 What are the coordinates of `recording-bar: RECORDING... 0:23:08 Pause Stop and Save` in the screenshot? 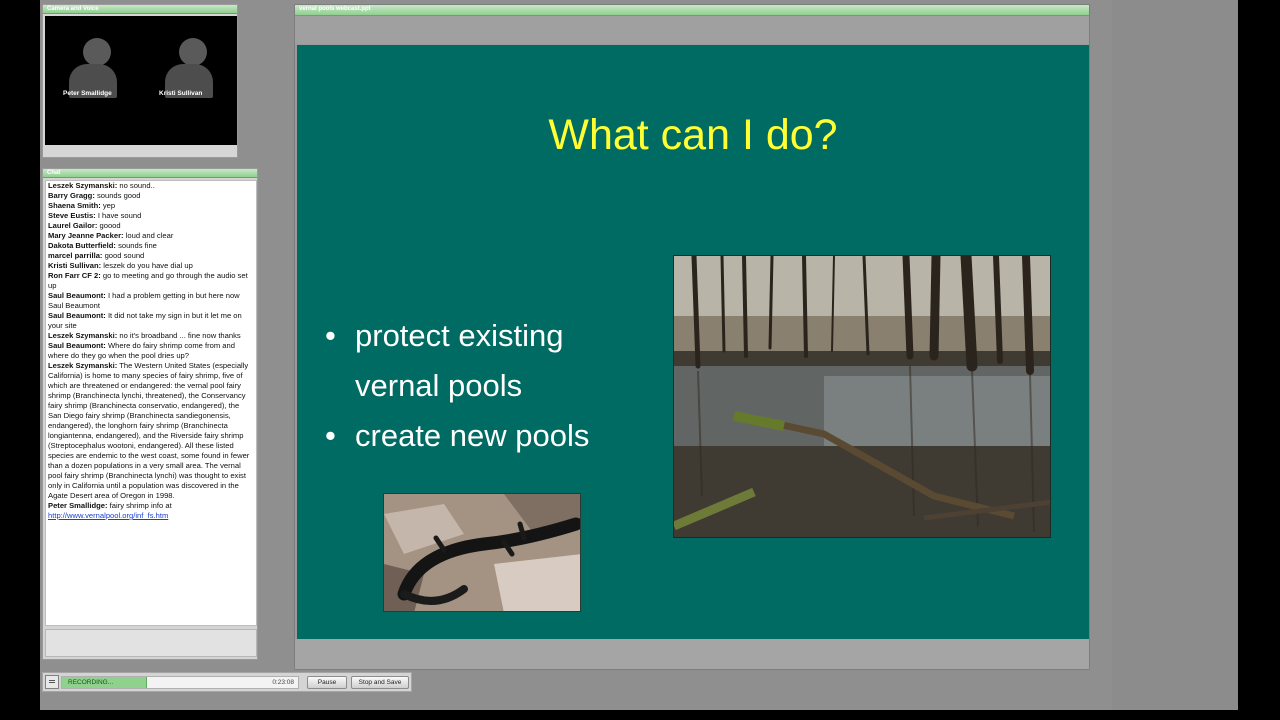 It's located at (227, 682).